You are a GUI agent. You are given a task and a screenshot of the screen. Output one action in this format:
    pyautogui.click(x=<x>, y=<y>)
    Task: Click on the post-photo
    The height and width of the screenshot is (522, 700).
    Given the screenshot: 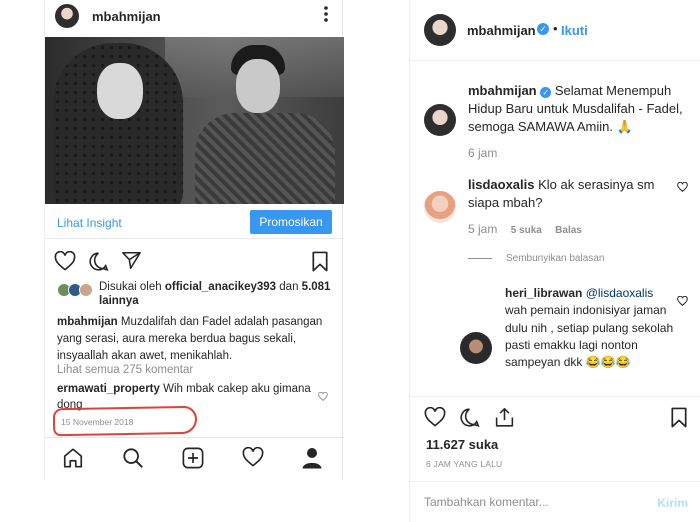 What is the action you would take?
    pyautogui.click(x=194, y=120)
    